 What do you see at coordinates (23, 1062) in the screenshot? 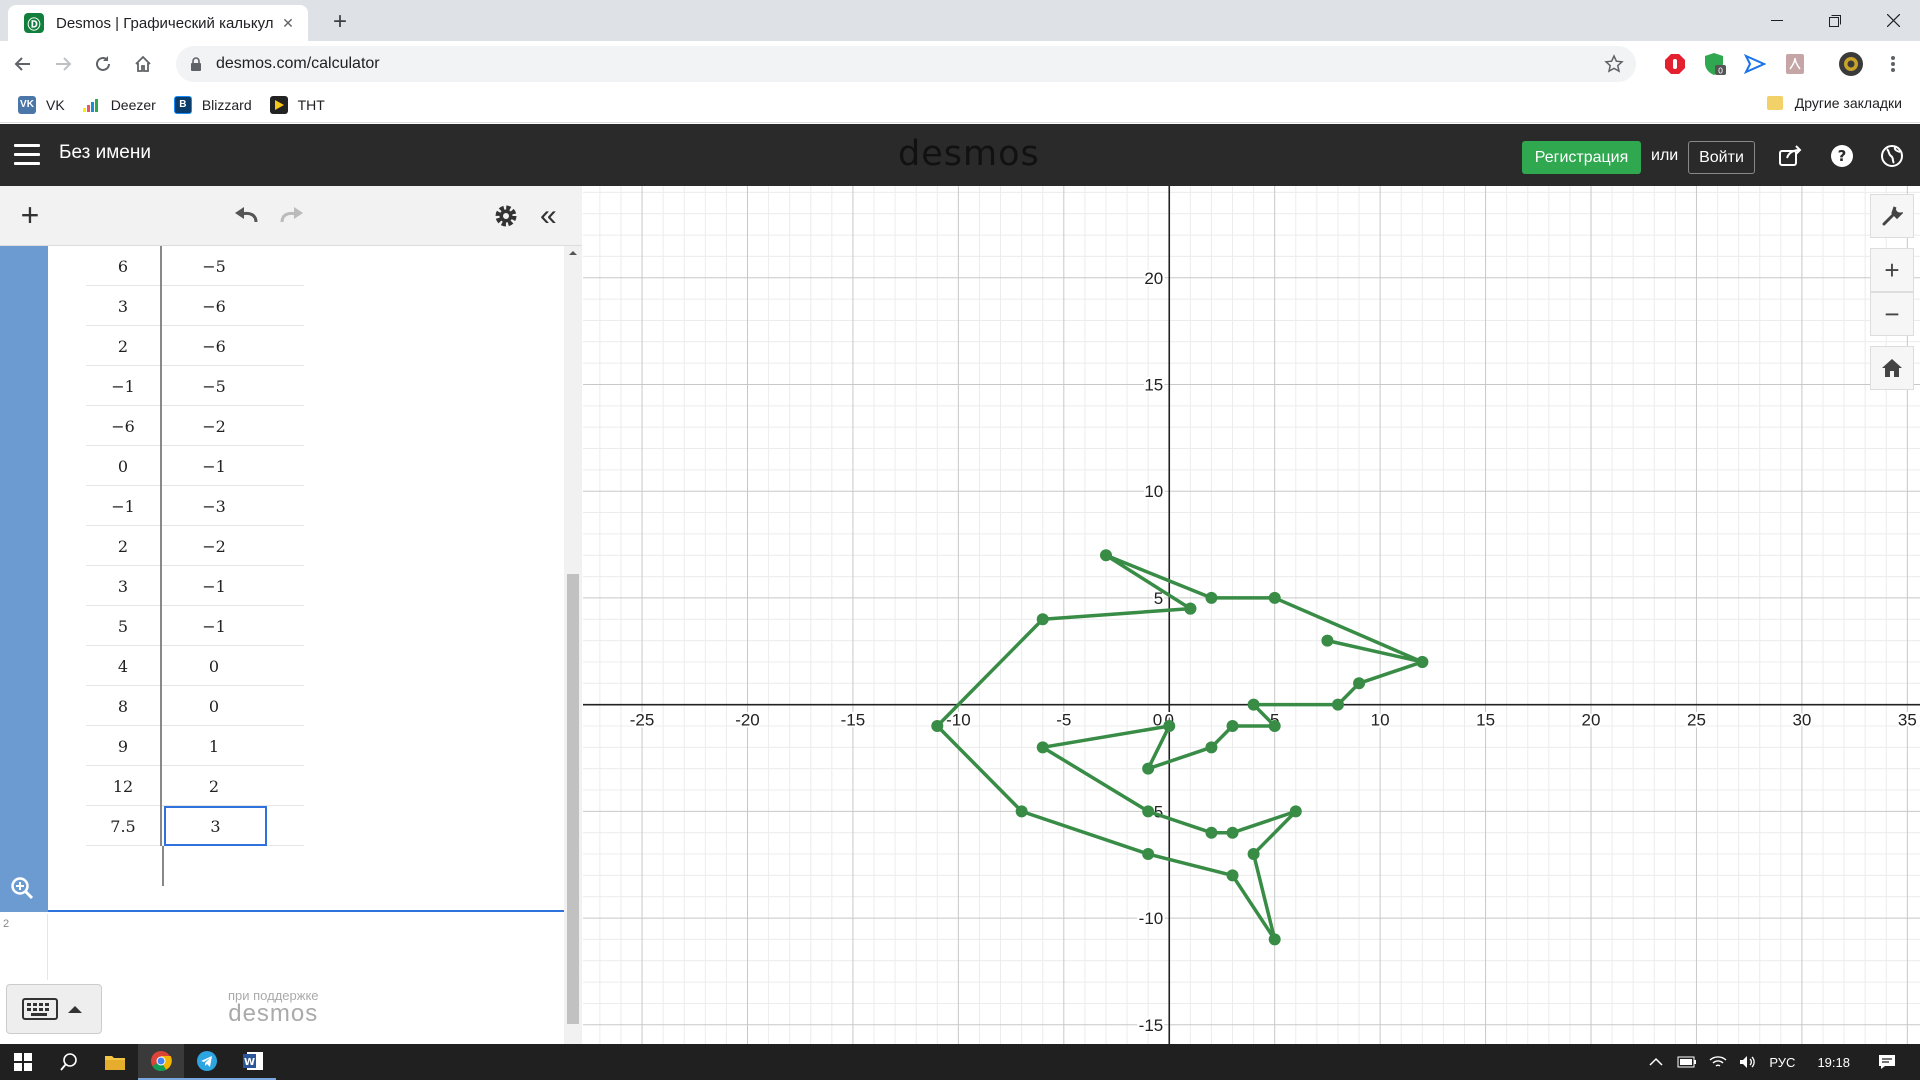
I see `windows-start-icon` at bounding box center [23, 1062].